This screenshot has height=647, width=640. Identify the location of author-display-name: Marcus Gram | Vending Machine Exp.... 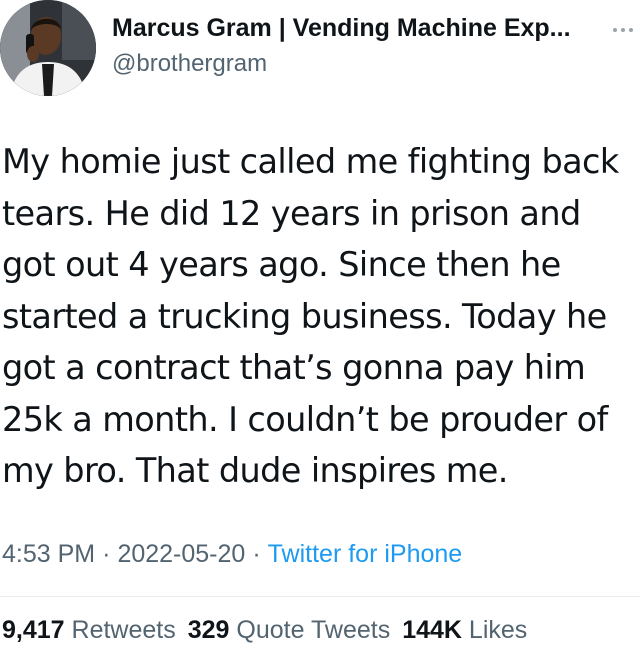
(367, 28).